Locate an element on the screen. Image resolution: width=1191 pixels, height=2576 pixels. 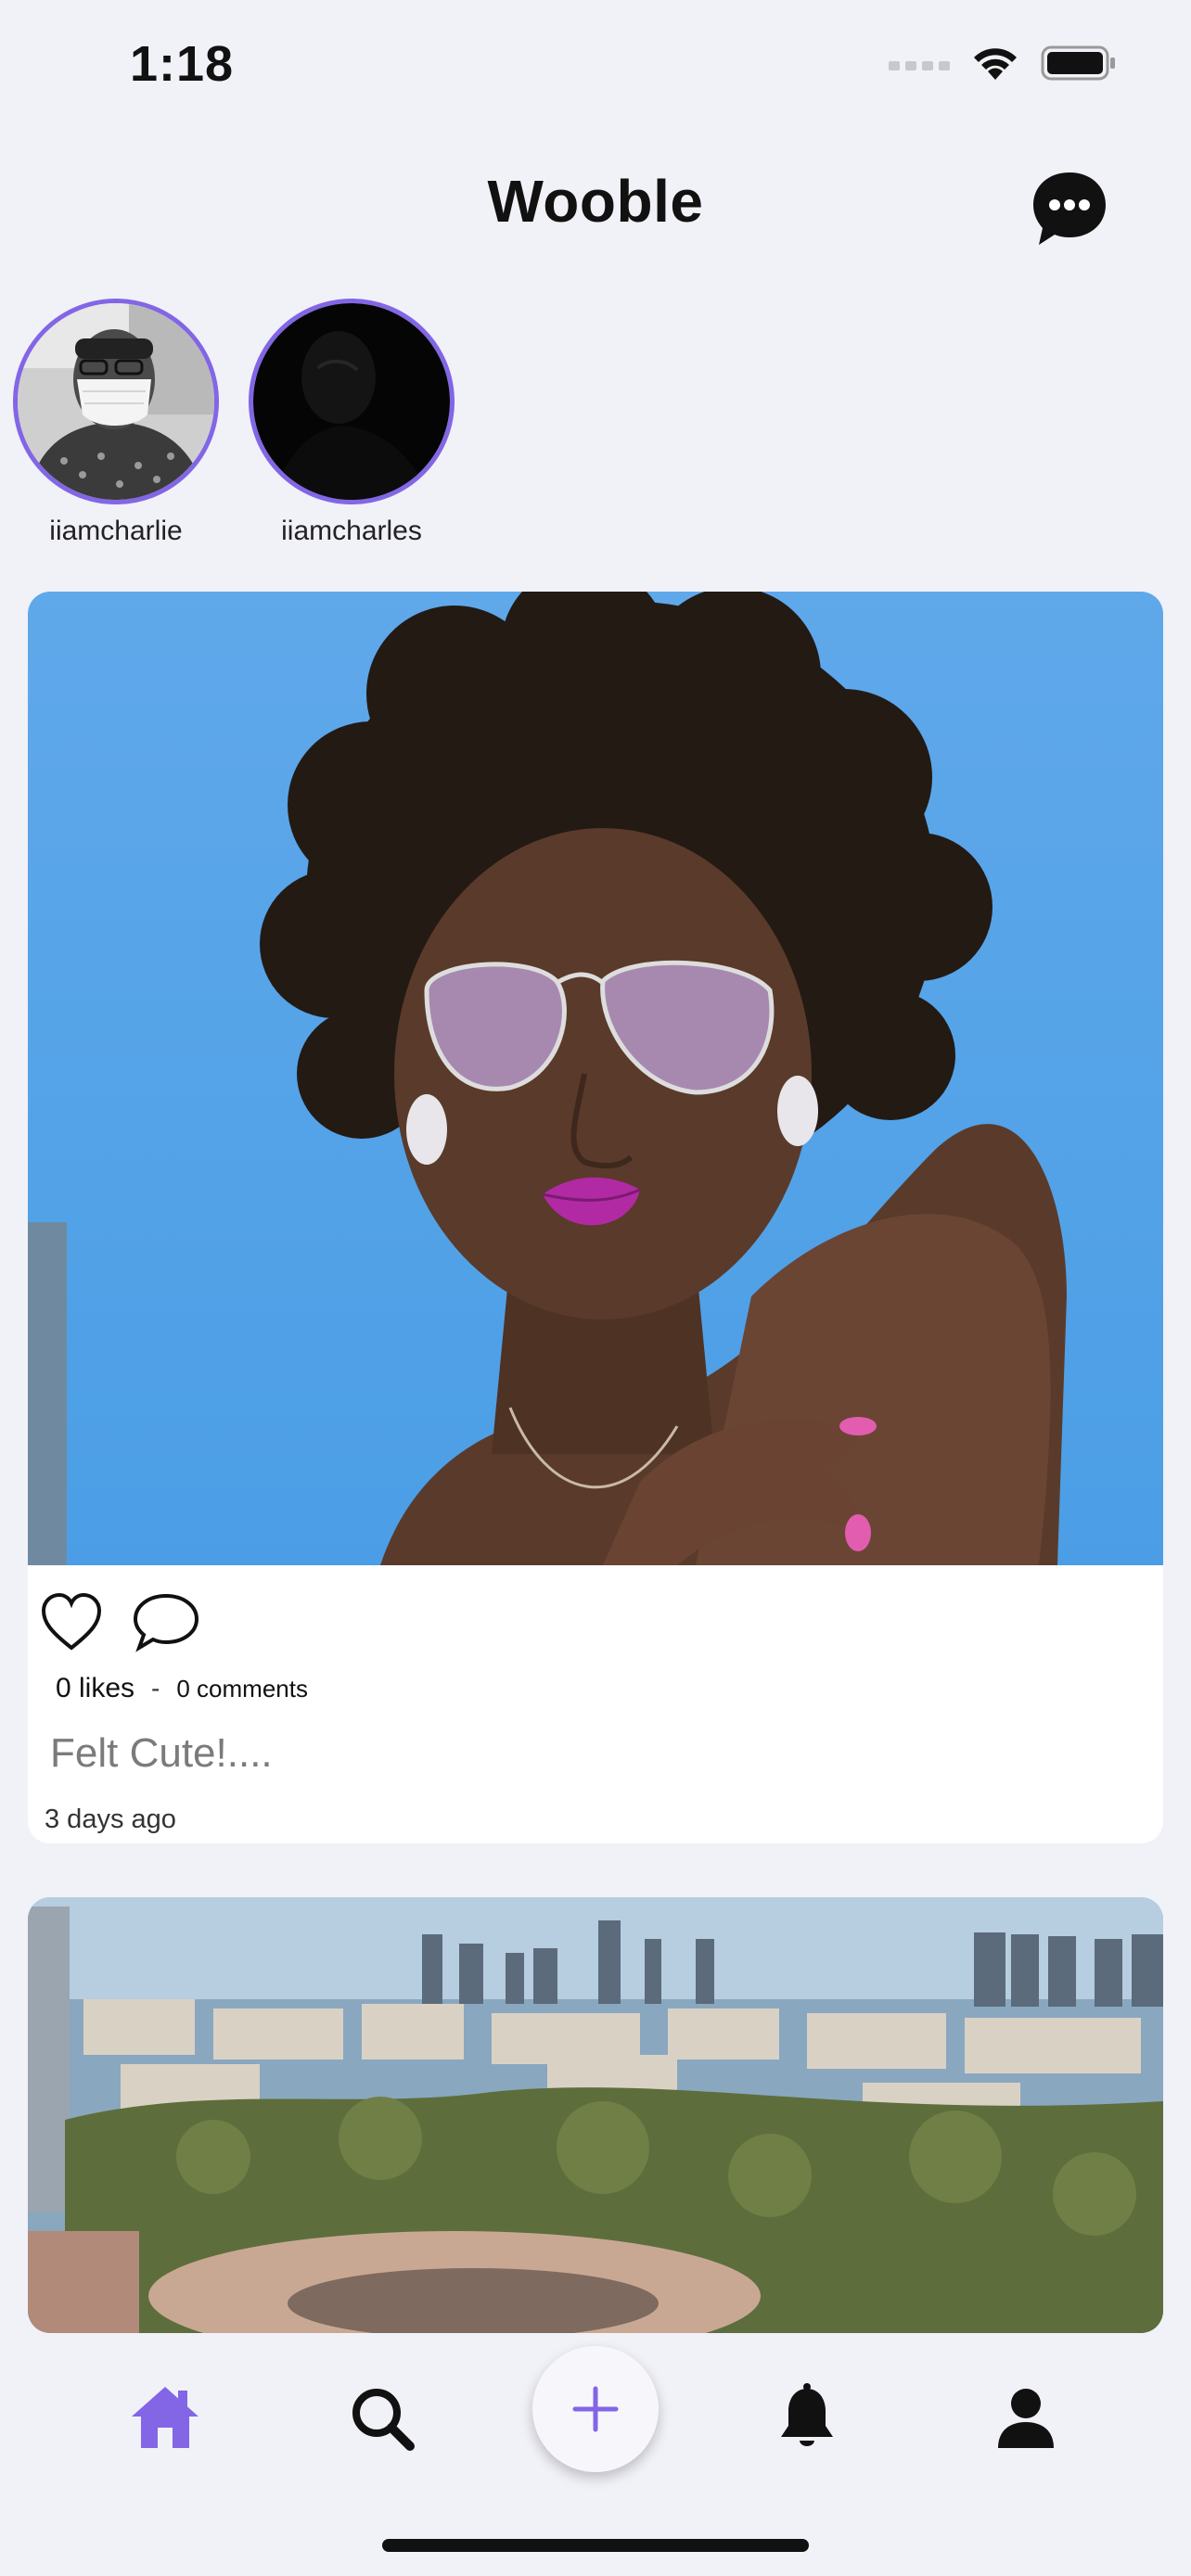
avatar-photo-masked-man is located at coordinates (116, 401).